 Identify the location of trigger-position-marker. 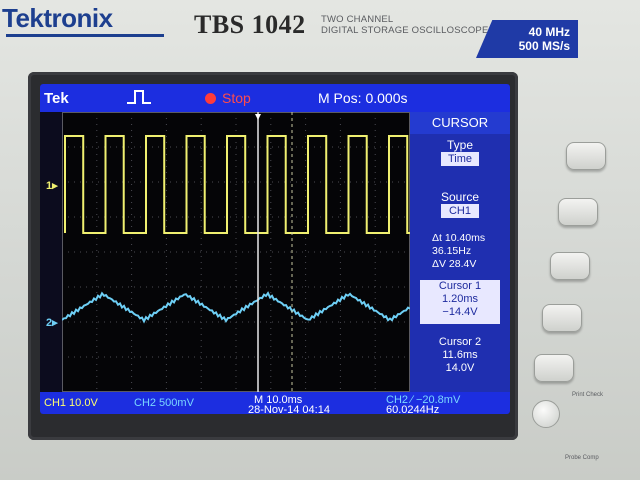
(258, 117).